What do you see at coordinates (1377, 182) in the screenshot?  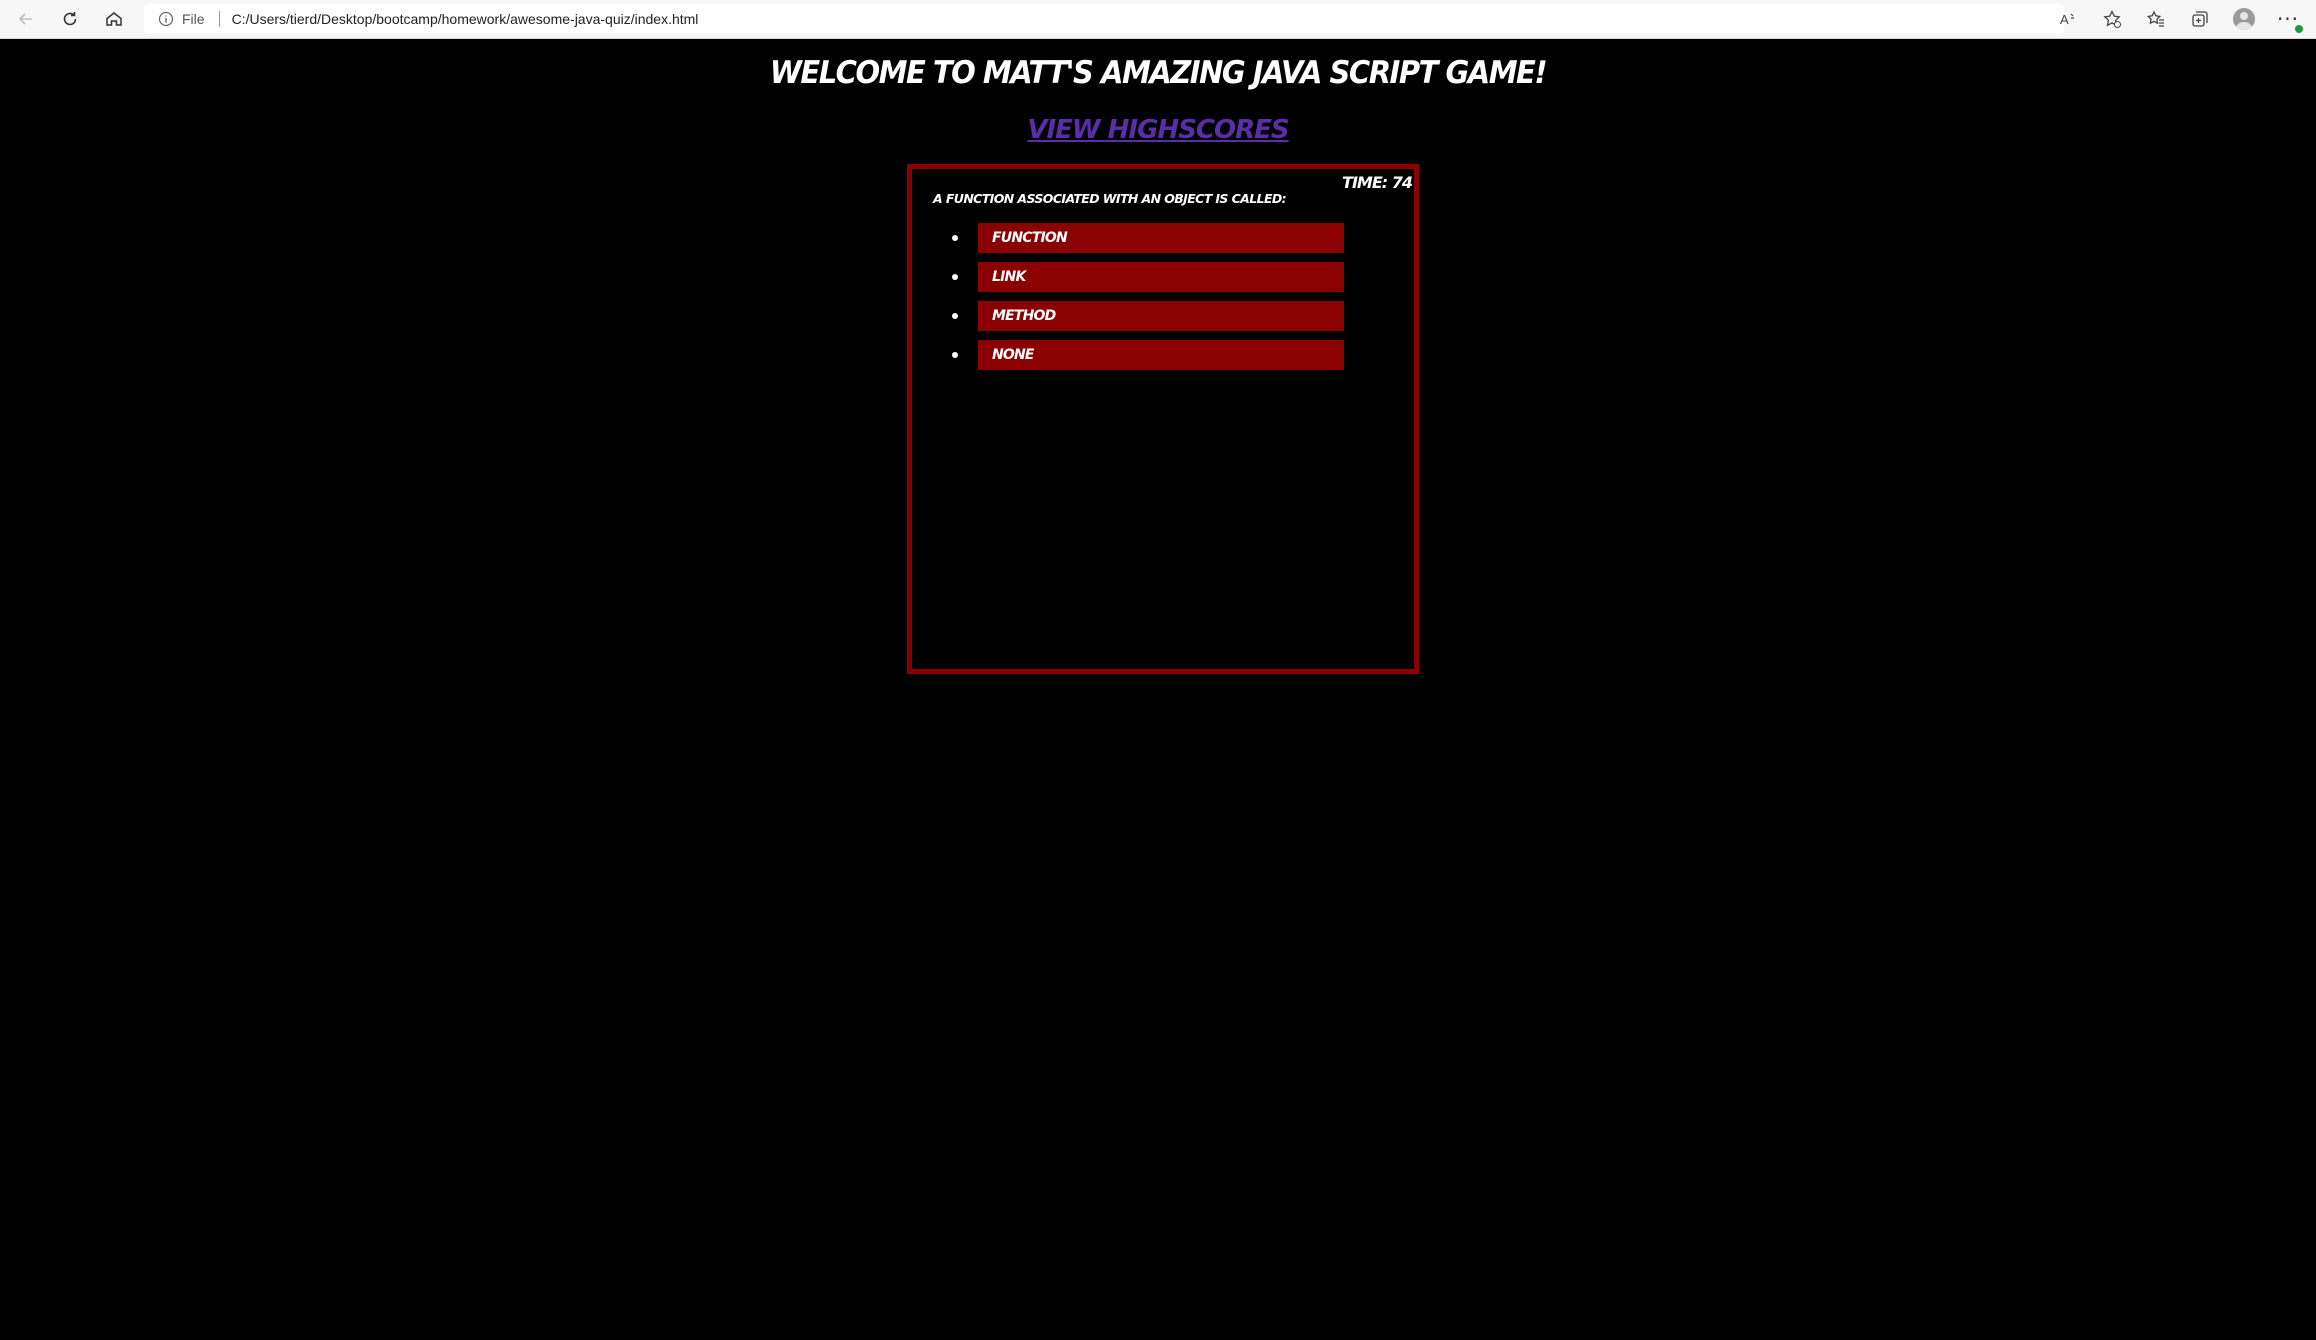 I see `timer-display: Time: 74` at bounding box center [1377, 182].